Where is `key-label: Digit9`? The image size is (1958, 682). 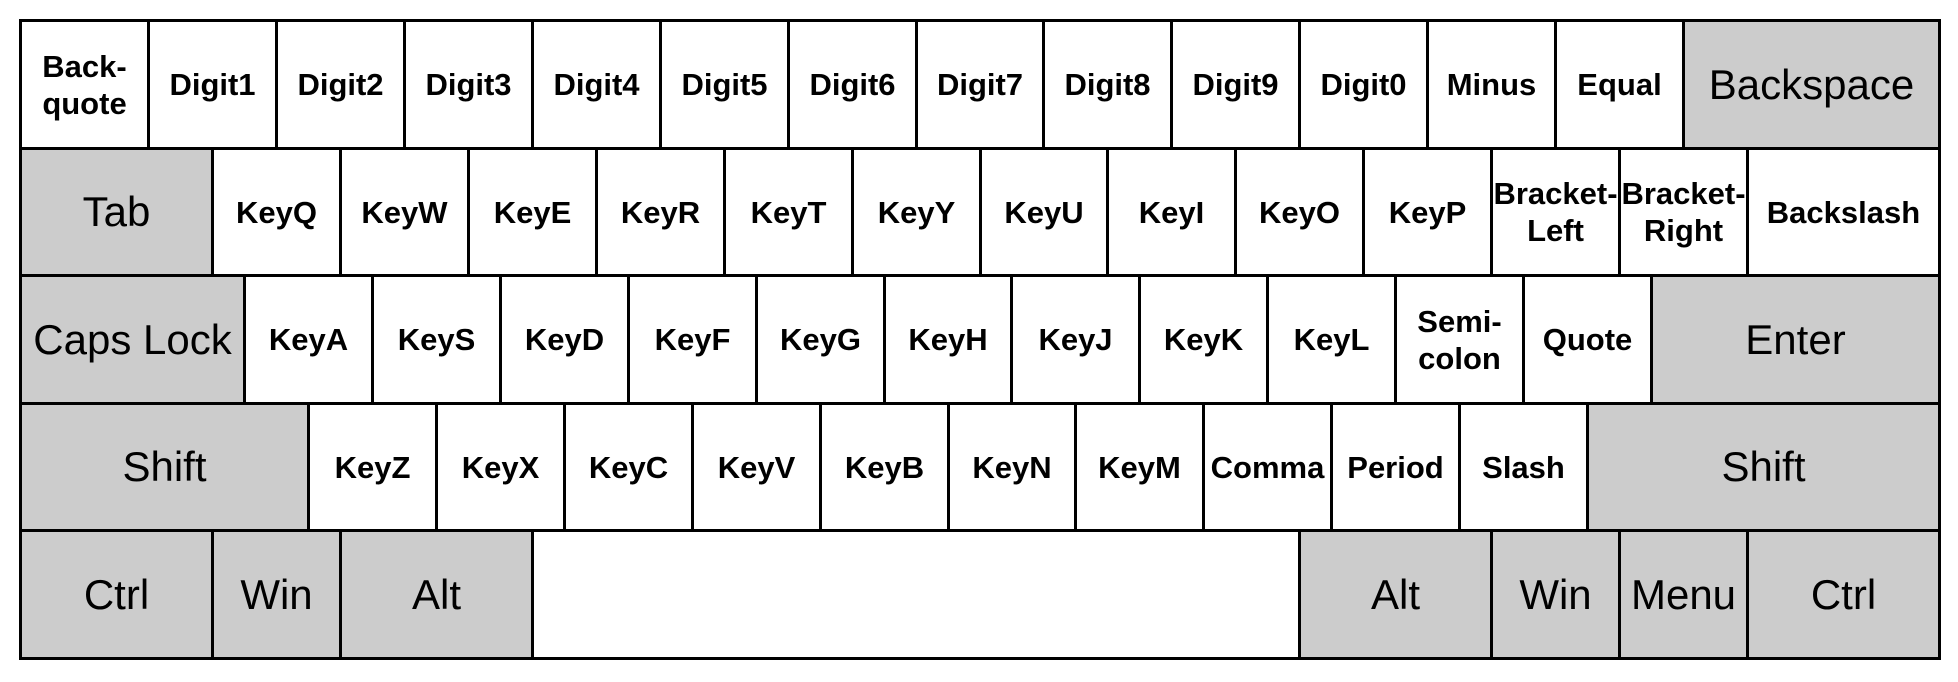
key-label: Digit9 is located at coordinates (1235, 84).